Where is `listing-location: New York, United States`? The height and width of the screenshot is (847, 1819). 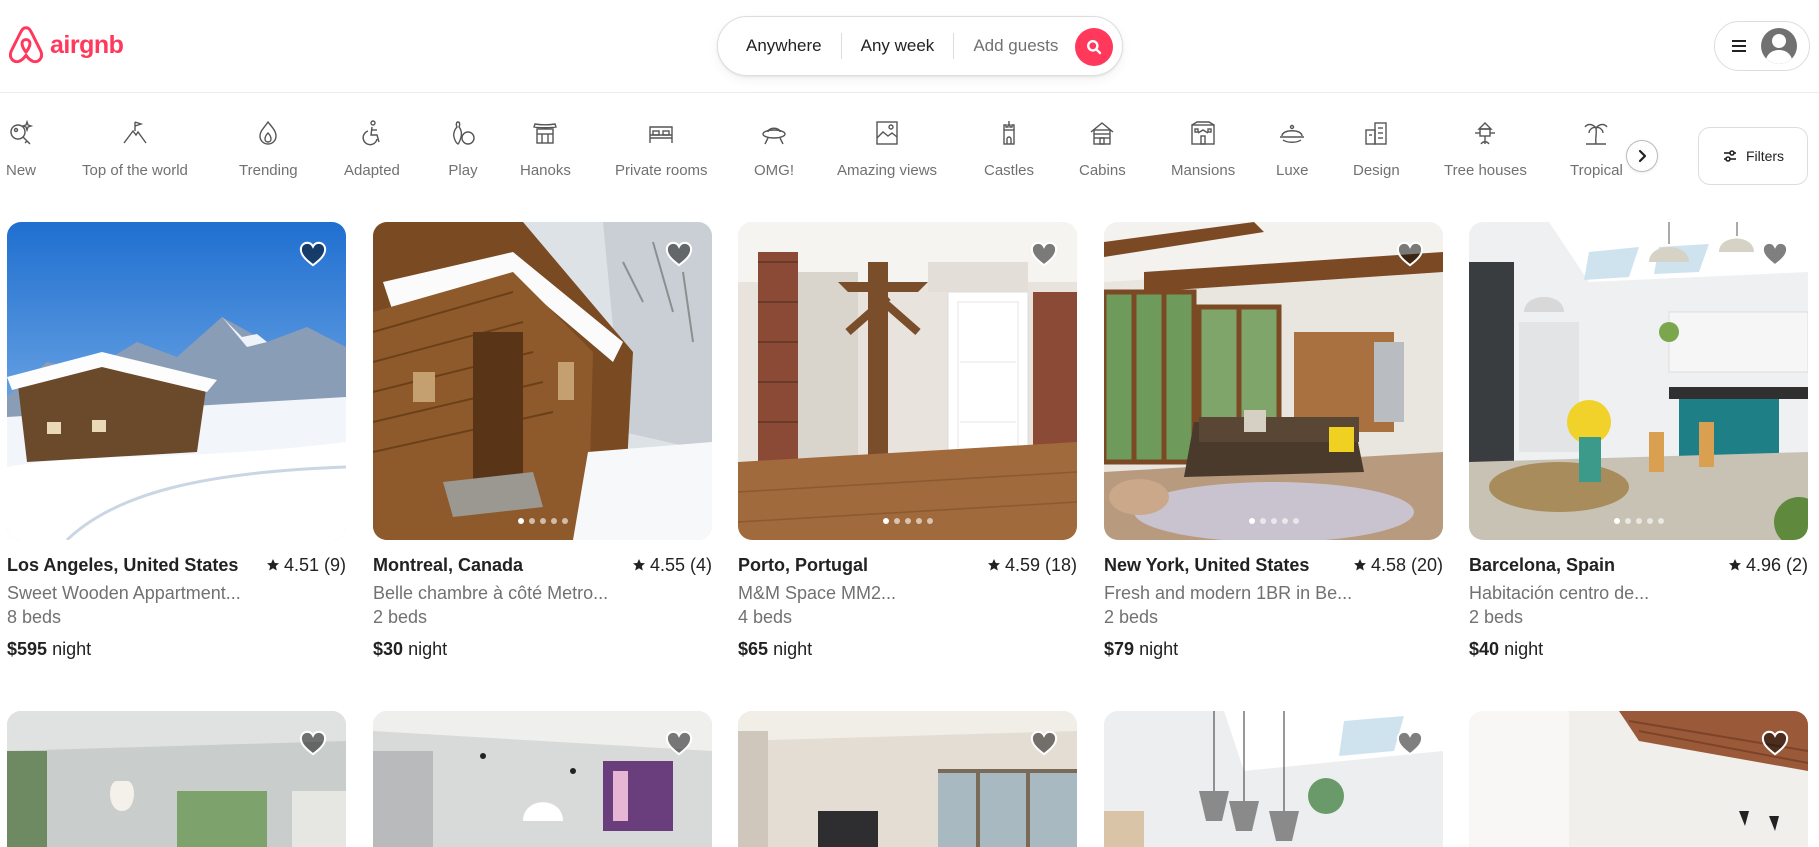 listing-location: New York, United States is located at coordinates (1207, 564).